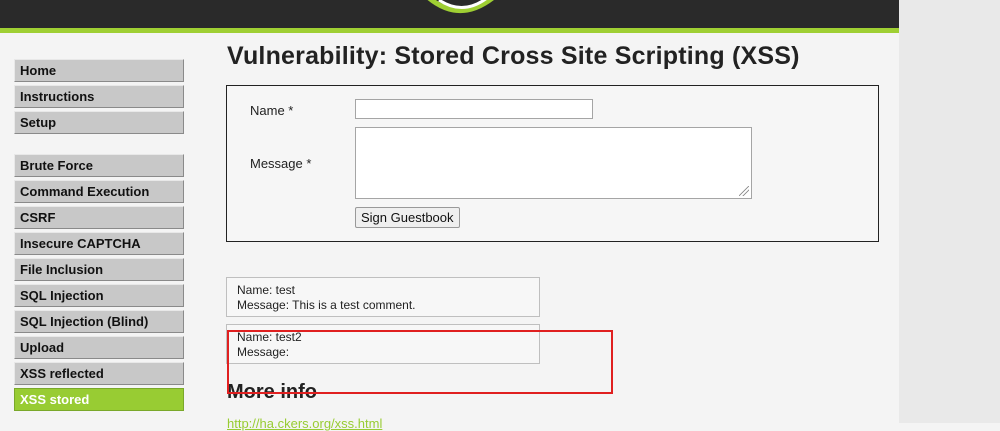 Image resolution: width=1000 pixels, height=431 pixels. What do you see at coordinates (99, 122) in the screenshot?
I see `sidebar-item-setup: Setup` at bounding box center [99, 122].